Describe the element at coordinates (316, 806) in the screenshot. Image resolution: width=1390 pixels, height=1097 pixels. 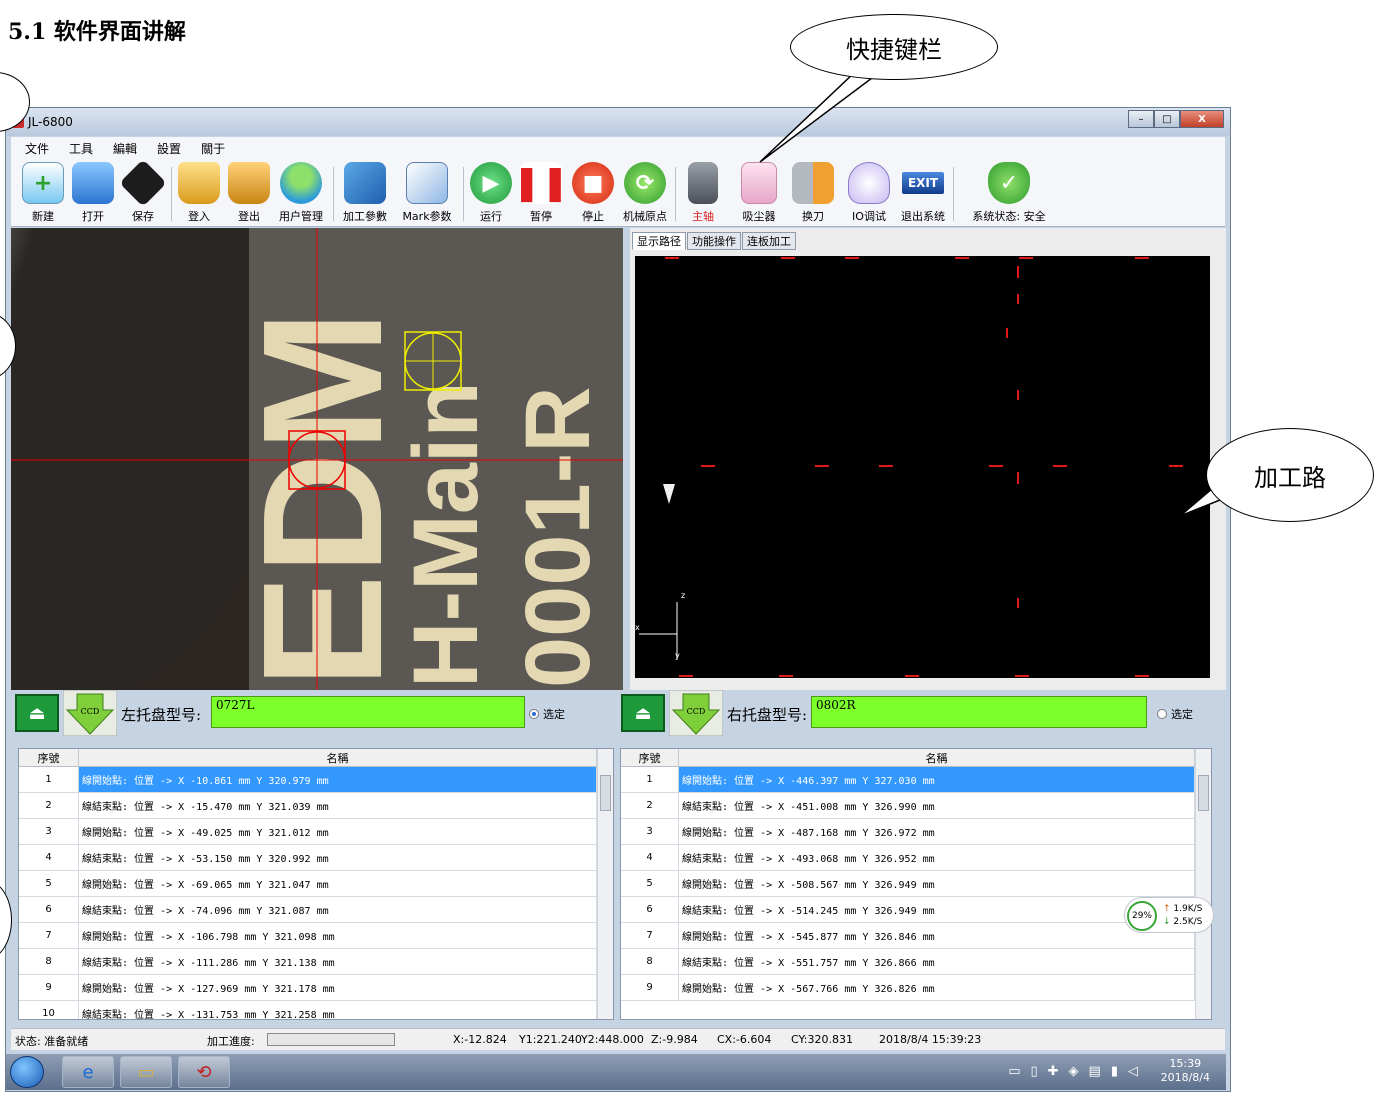
I see `table-row: 2 線結束點: 位置 -> X -15.470 mm Y 321.039 mm` at that location.